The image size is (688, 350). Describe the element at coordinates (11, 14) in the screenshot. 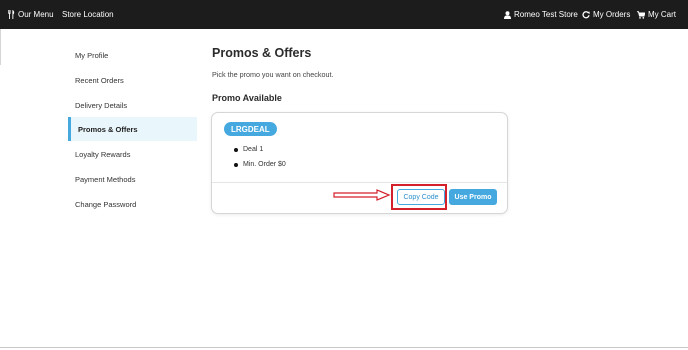

I see `utensils-icon` at that location.